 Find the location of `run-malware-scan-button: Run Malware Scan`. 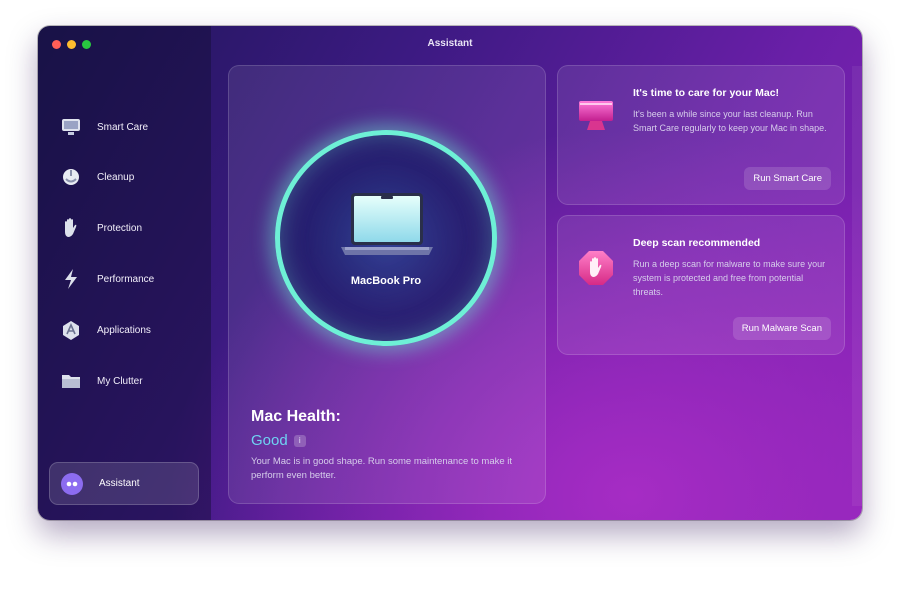

run-malware-scan-button: Run Malware Scan is located at coordinates (781, 328).